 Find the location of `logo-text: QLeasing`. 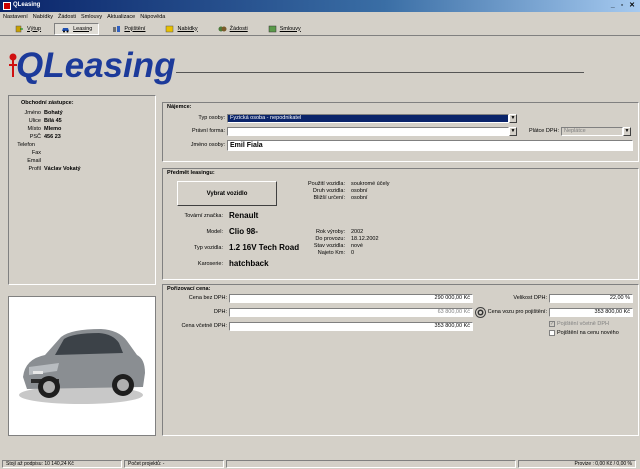

logo-text: QLeasing is located at coordinates (96, 65).